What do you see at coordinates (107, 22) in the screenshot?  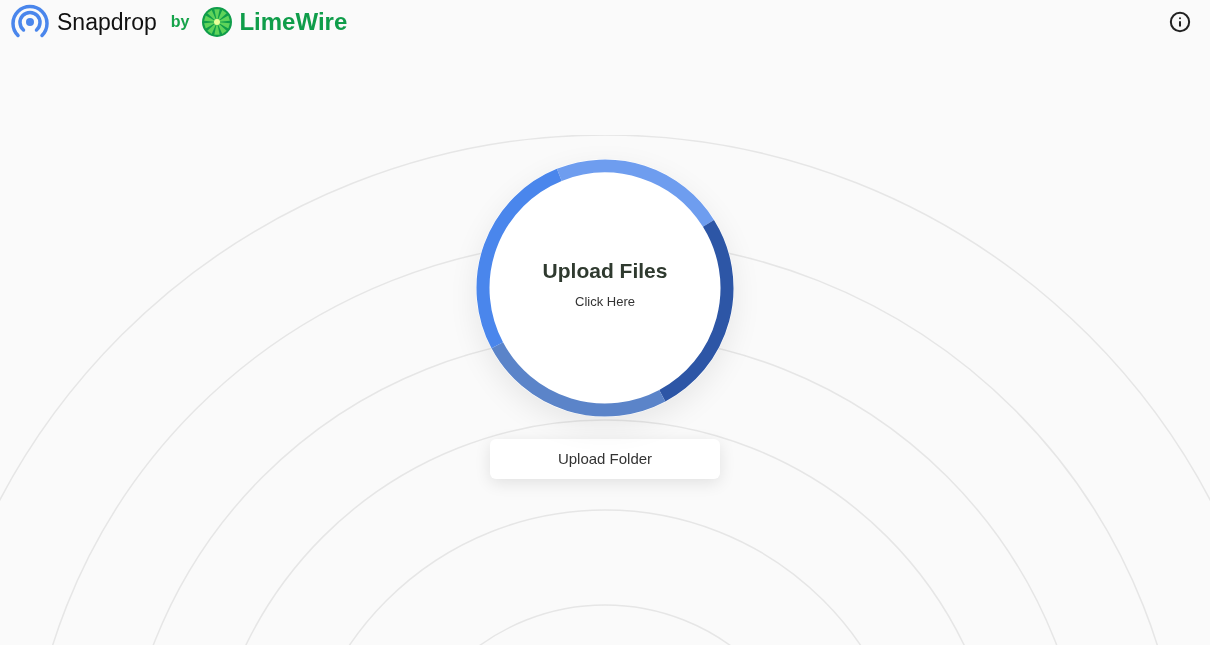 I see `brand-name: Snapdrop` at bounding box center [107, 22].